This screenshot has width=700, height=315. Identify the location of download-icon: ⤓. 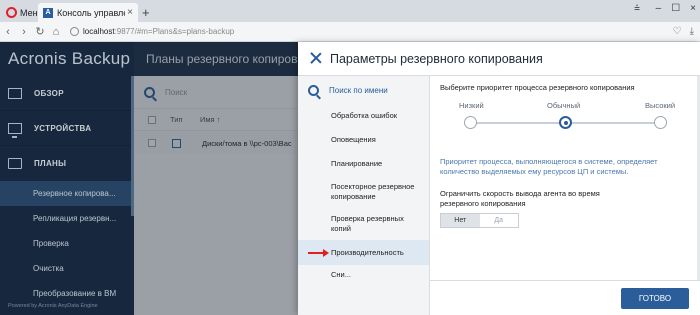
(692, 31).